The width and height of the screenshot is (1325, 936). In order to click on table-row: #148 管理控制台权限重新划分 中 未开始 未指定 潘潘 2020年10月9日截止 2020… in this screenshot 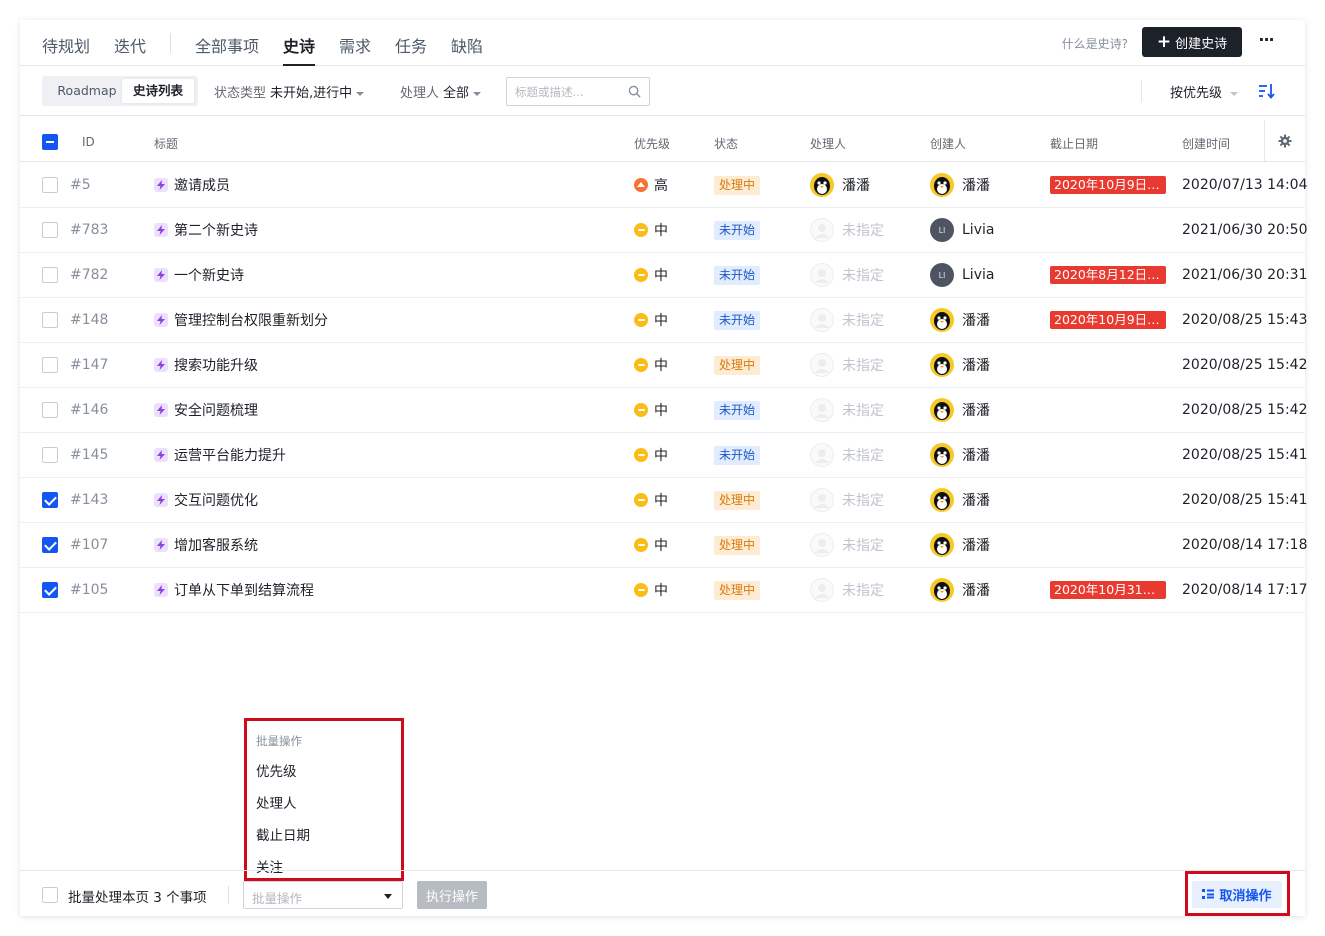, I will do `click(664, 320)`.